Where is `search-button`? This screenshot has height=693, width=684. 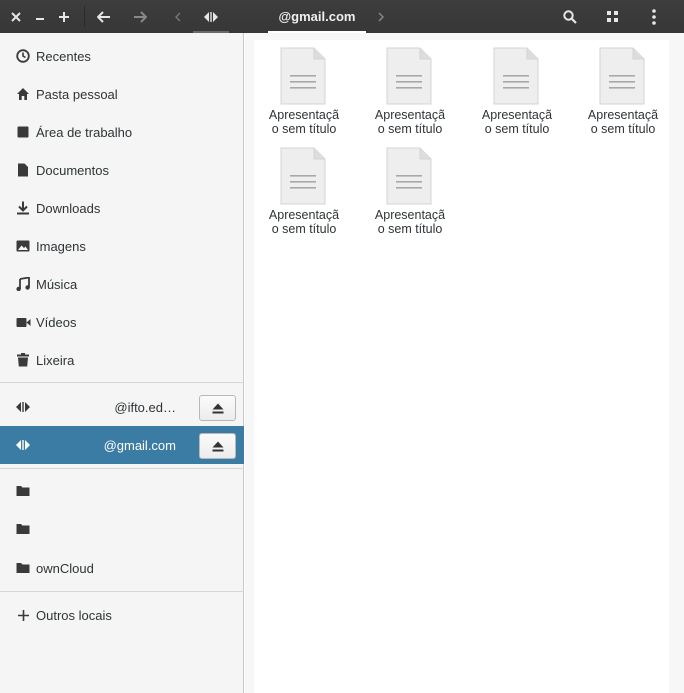
search-button is located at coordinates (570, 16).